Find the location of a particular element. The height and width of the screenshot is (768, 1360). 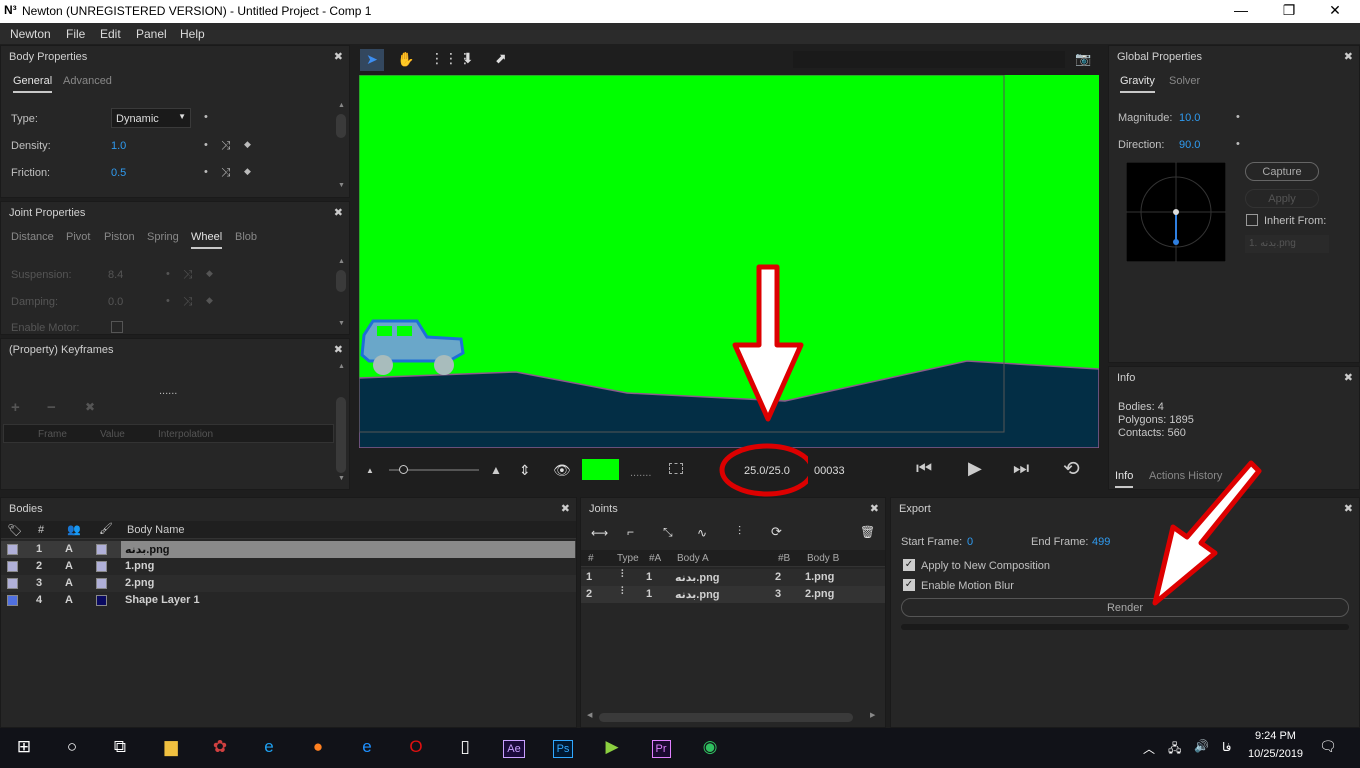

language-indicator: فا is located at coordinates (1226, 747).